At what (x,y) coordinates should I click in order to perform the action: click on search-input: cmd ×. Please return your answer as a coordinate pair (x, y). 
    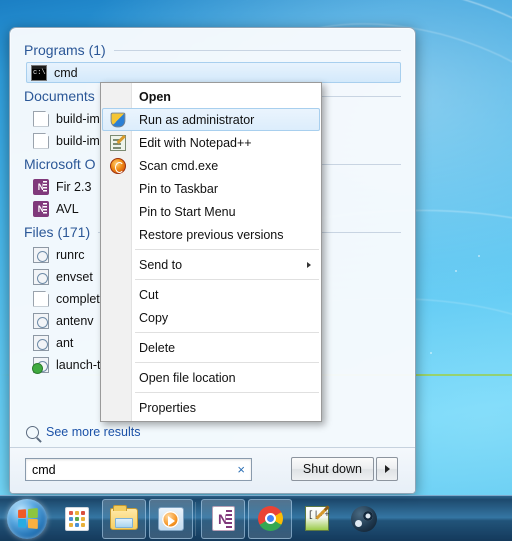
    Looking at the image, I should click on (138, 469).